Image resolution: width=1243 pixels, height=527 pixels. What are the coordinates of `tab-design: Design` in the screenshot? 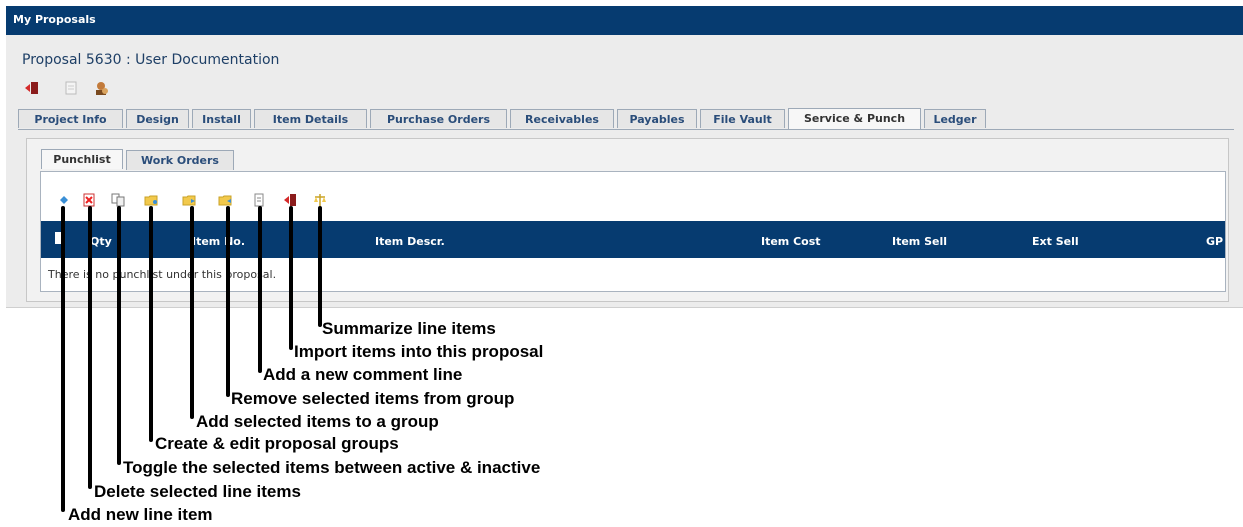 It's located at (157, 118).